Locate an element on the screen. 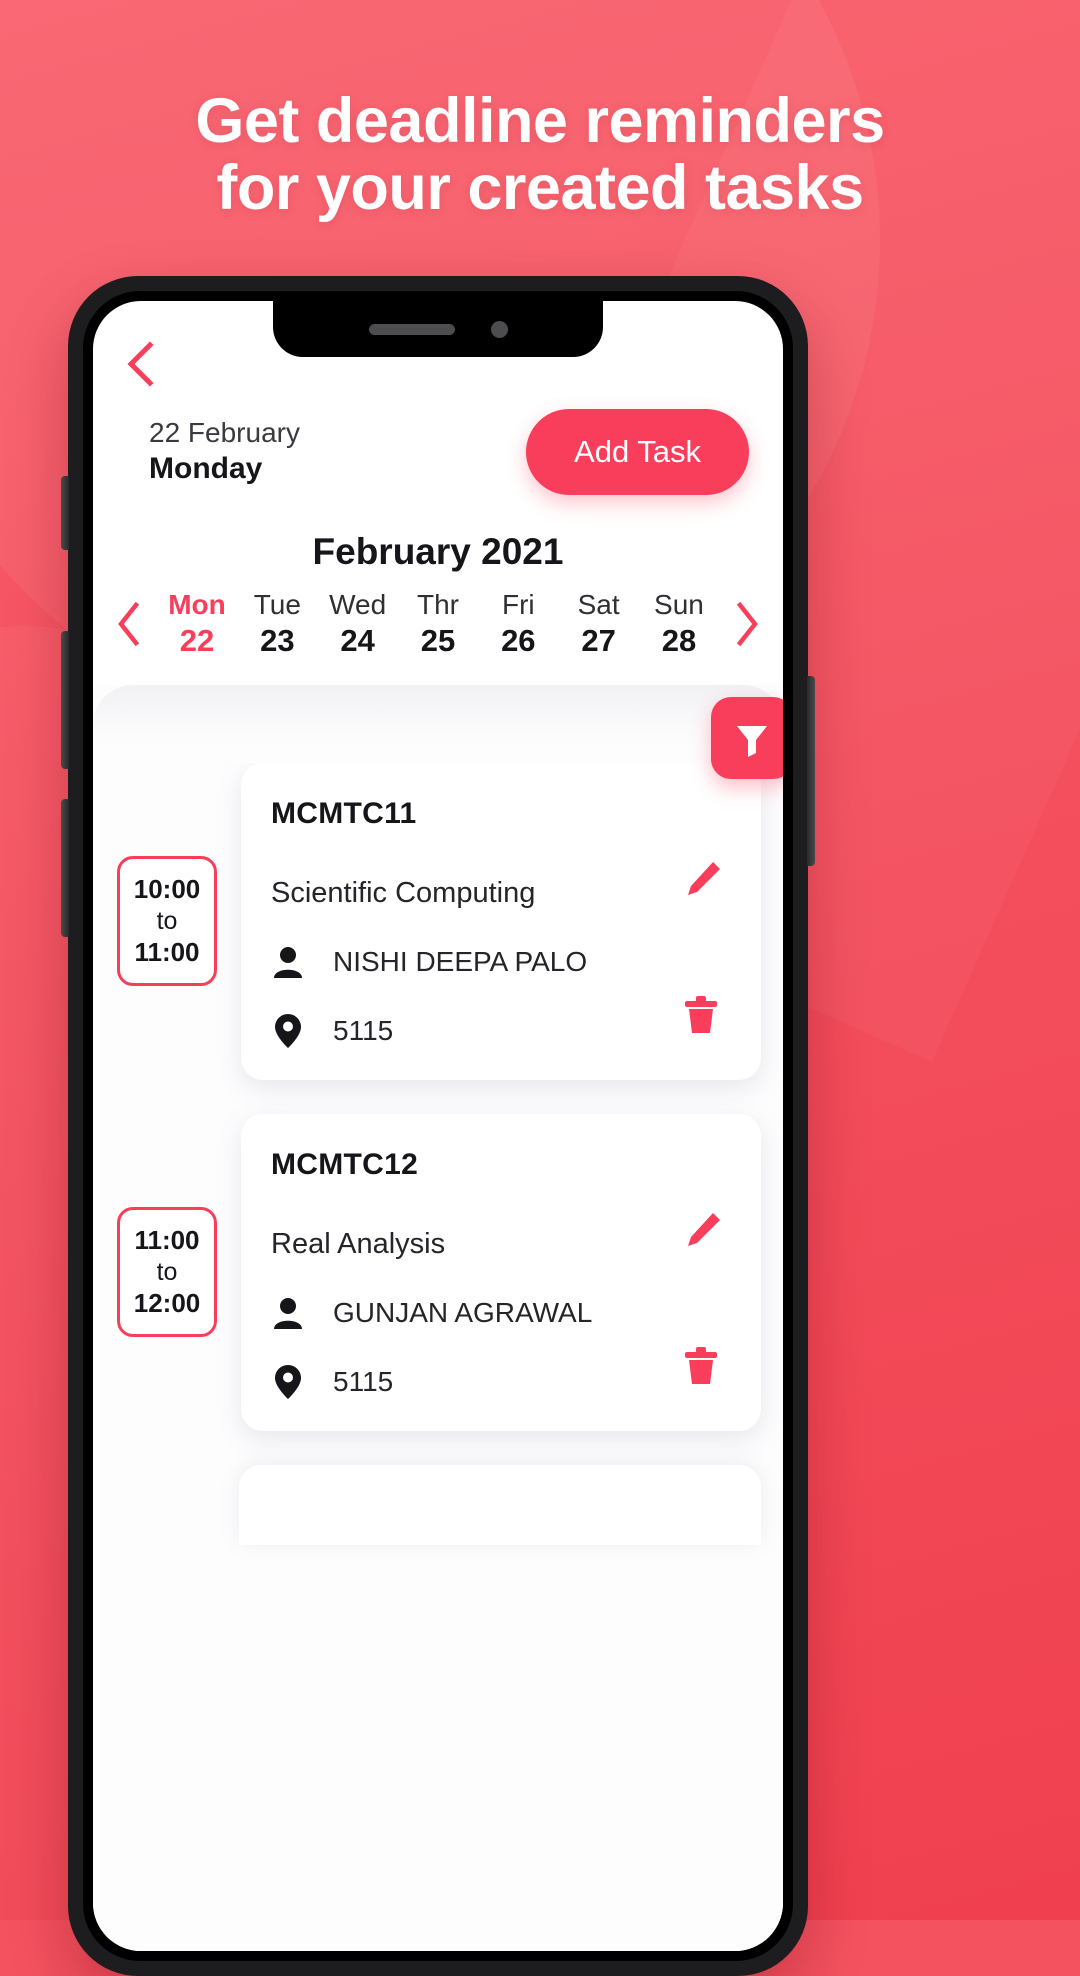 The width and height of the screenshot is (1080, 1976). phone-notch is located at coordinates (438, 329).